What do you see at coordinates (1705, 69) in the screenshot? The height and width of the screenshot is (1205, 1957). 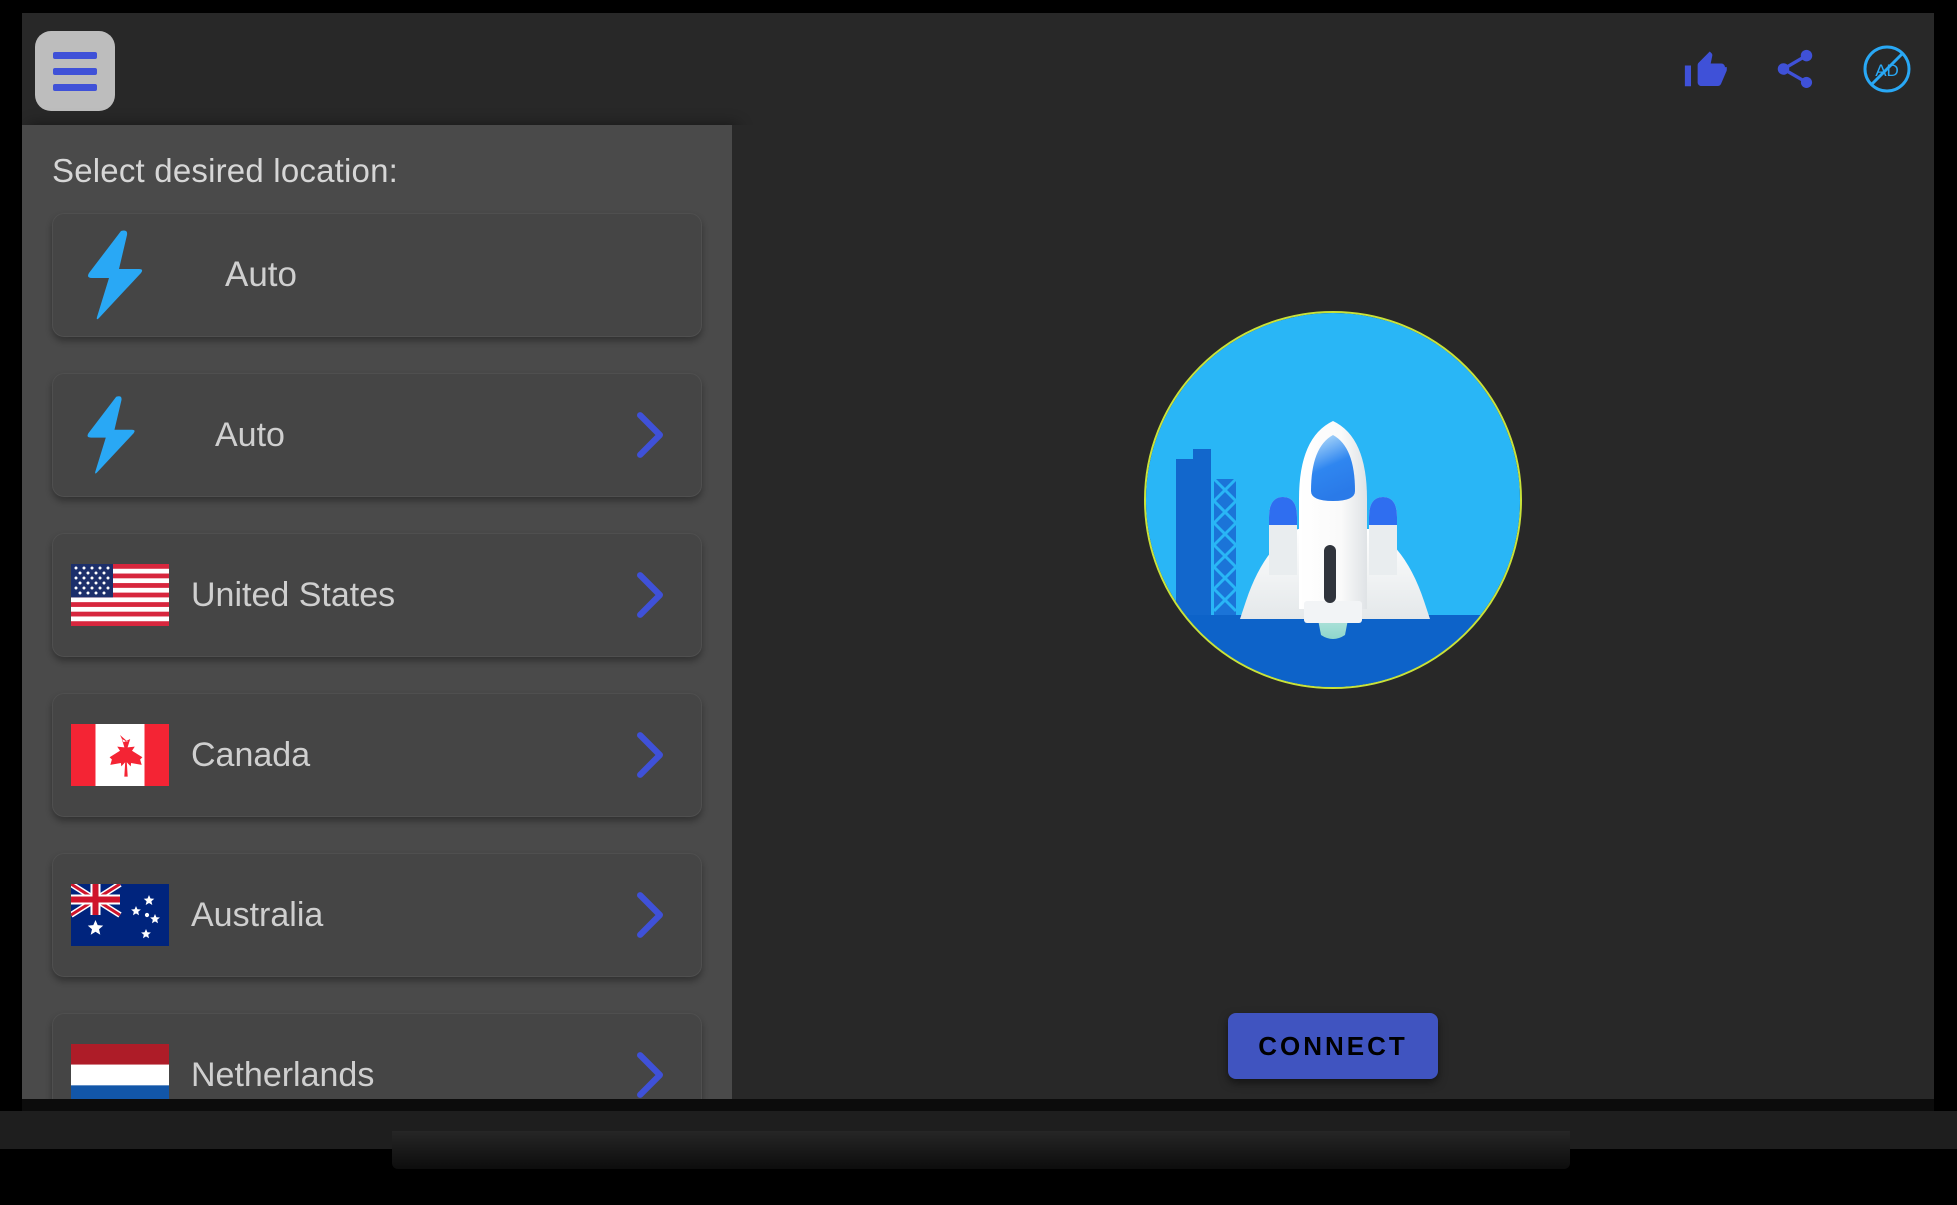 I see `thumbs-up-icon` at bounding box center [1705, 69].